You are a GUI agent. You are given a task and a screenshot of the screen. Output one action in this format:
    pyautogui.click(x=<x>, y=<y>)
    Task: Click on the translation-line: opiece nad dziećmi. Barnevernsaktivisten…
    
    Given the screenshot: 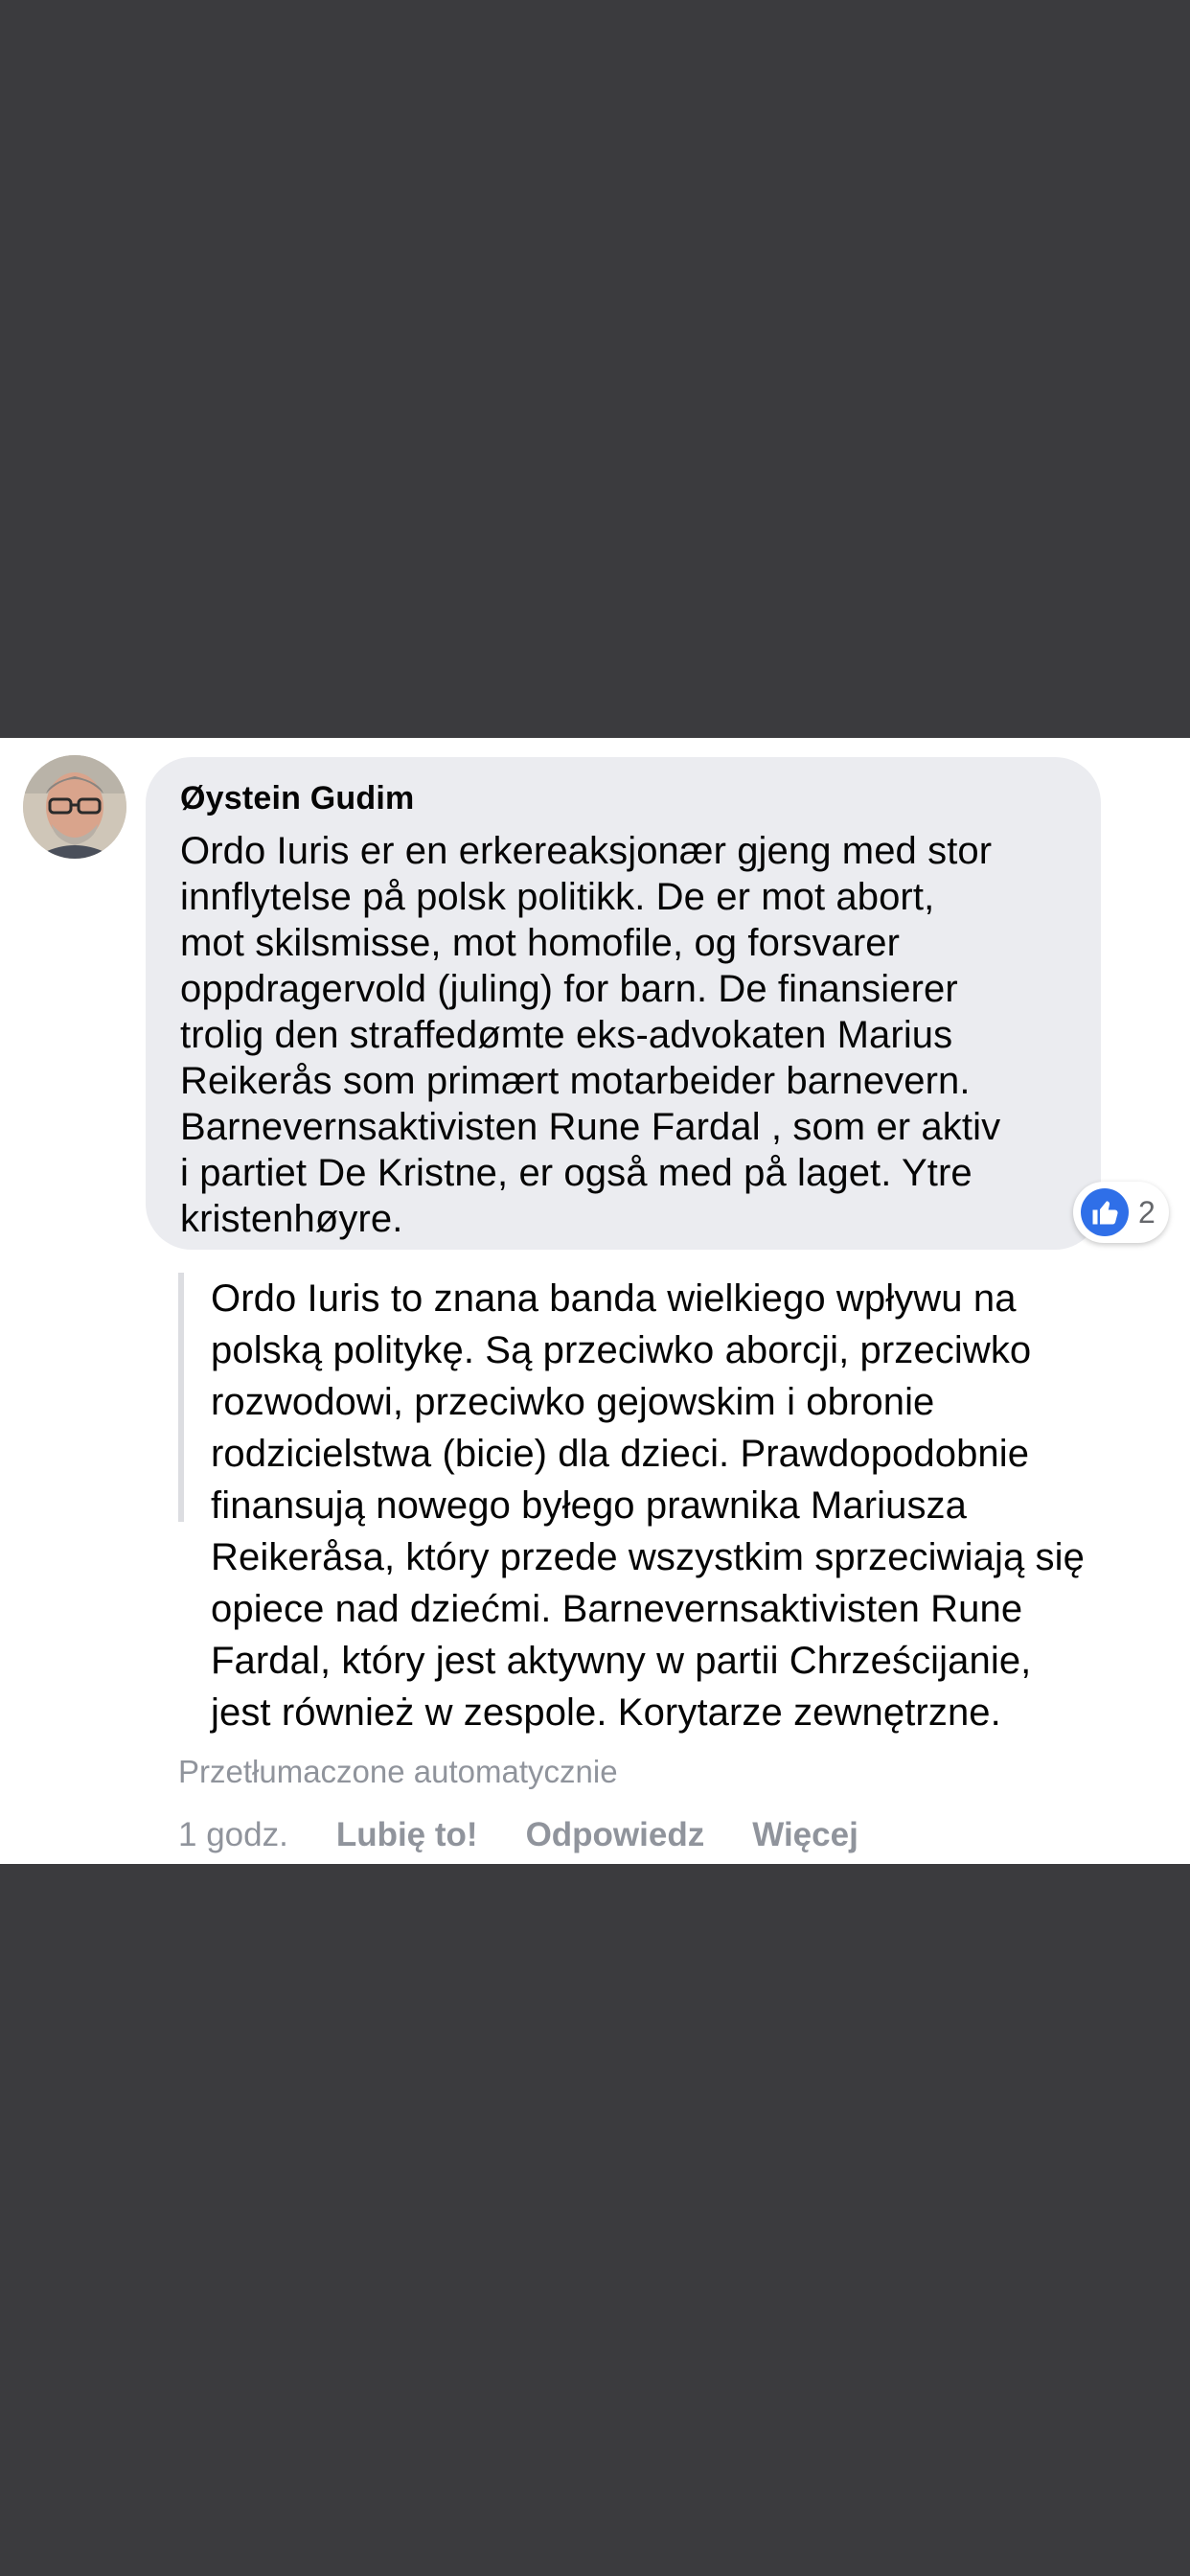 What is the action you would take?
    pyautogui.click(x=617, y=1609)
    